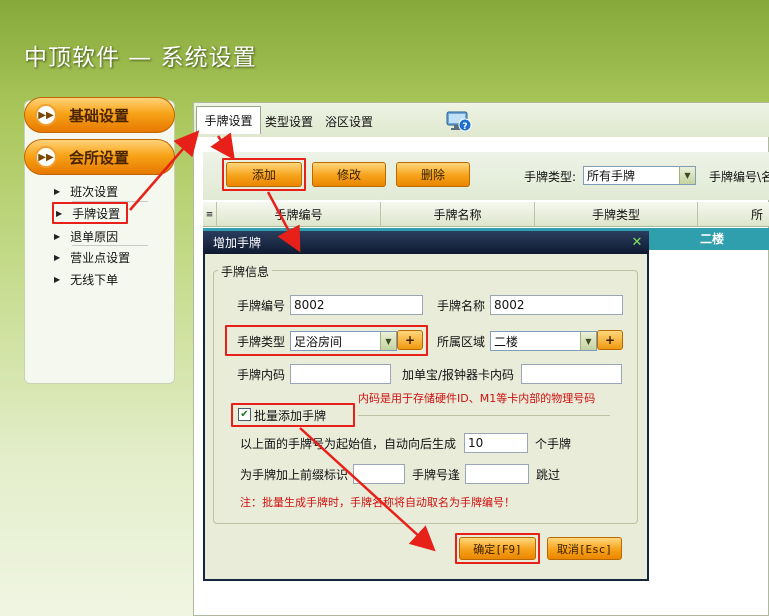  What do you see at coordinates (433, 174) in the screenshot?
I see `delete-button: 删除` at bounding box center [433, 174].